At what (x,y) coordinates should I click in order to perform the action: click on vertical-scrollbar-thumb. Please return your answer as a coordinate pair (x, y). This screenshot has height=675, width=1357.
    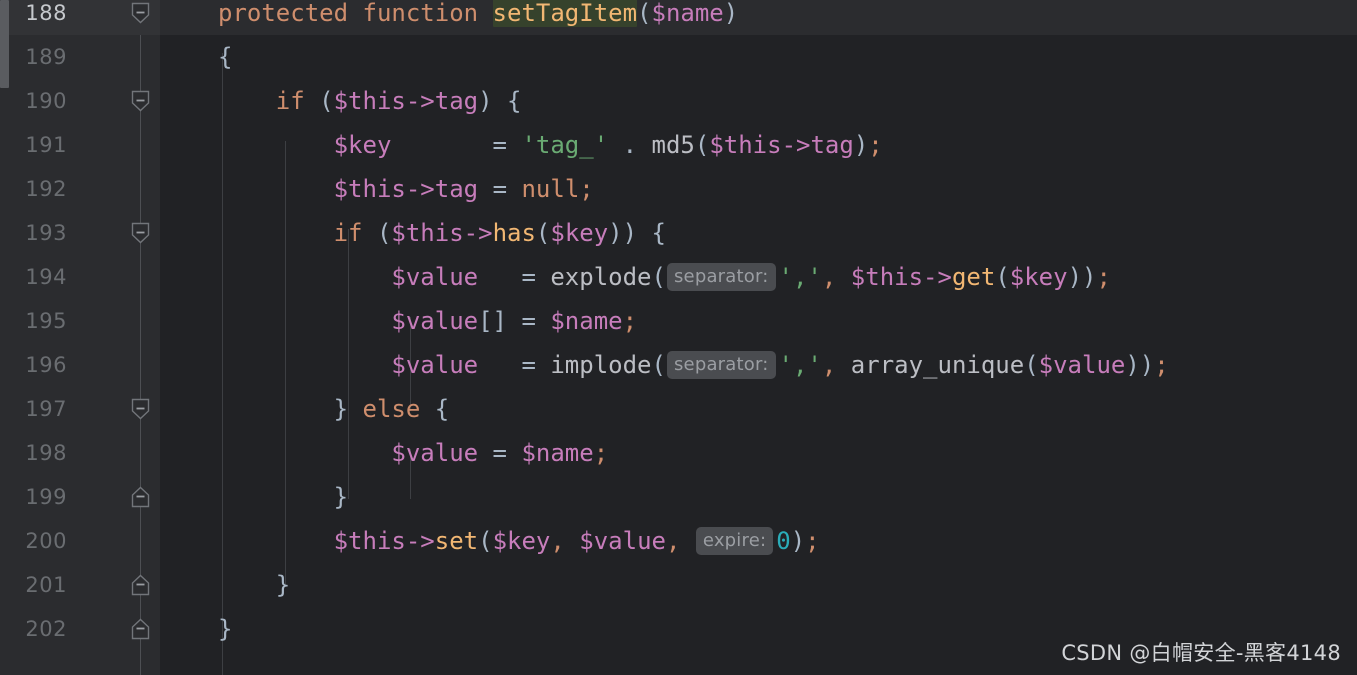
    Looking at the image, I should click on (4, 44).